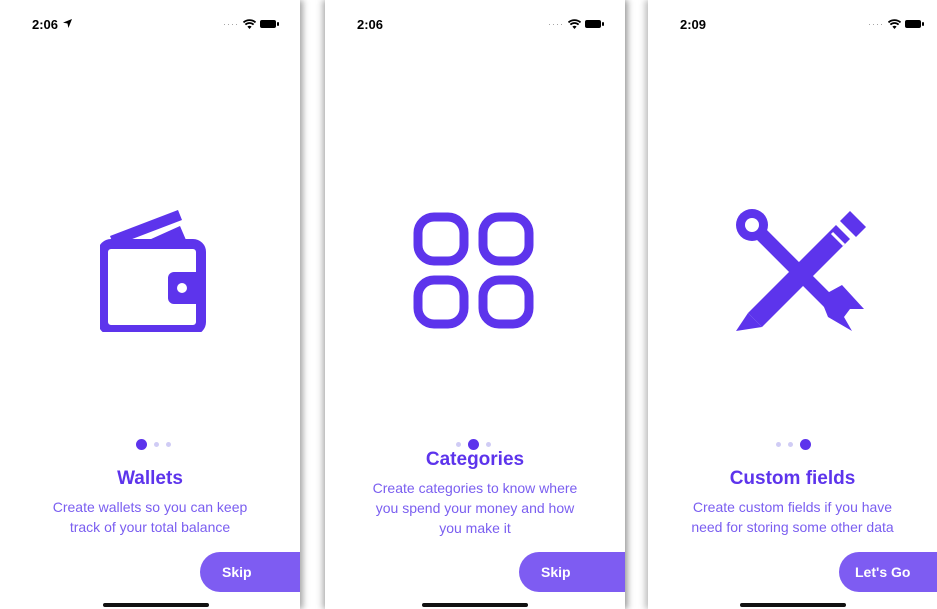 The height and width of the screenshot is (609, 937). I want to click on status-time: 2:09, so click(693, 24).